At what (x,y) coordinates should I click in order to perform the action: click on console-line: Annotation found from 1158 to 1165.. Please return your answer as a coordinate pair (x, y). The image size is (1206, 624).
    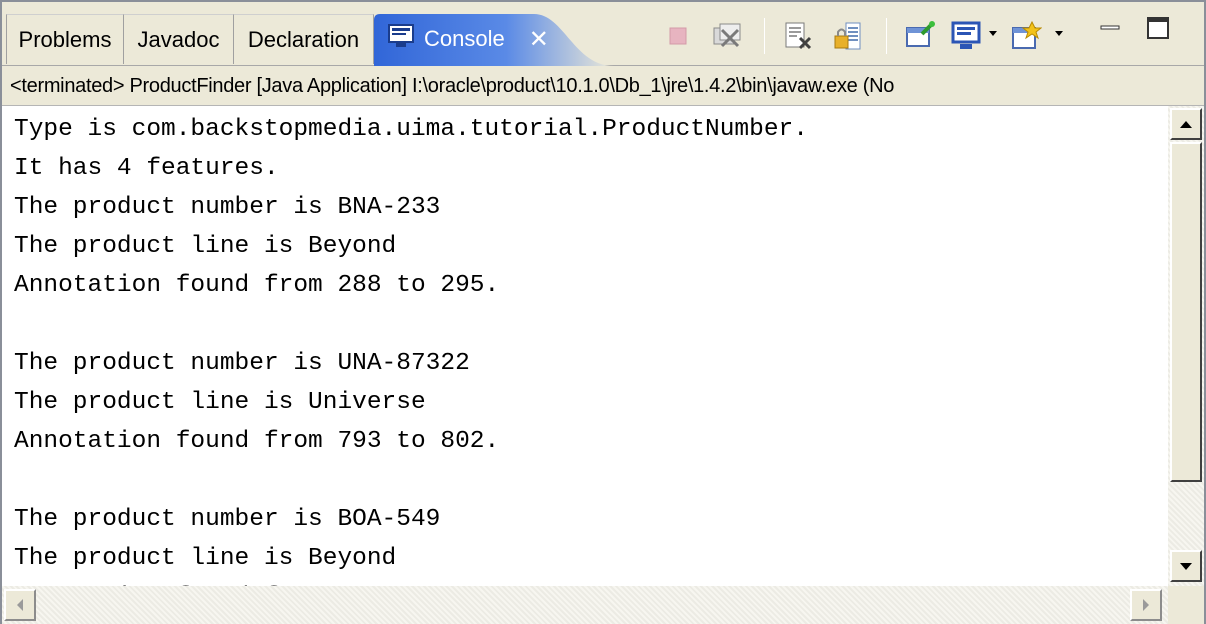
    Looking at the image, I should click on (271, 582).